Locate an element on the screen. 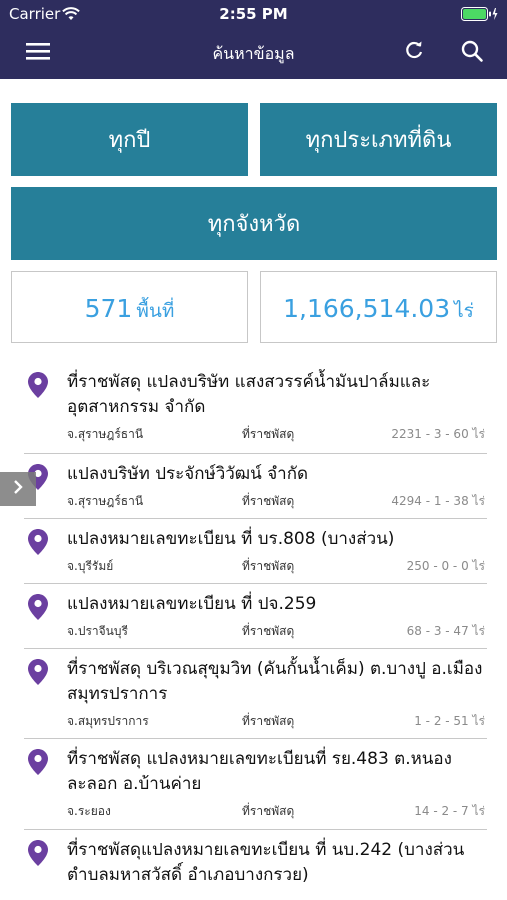 The width and height of the screenshot is (507, 900). area-unit: พื้นที่ is located at coordinates (155, 311).